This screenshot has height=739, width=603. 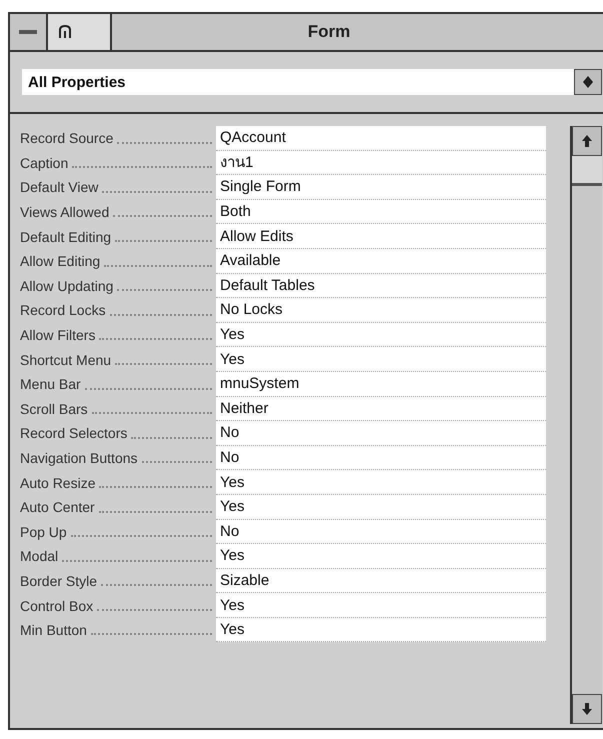 What do you see at coordinates (381, 310) in the screenshot?
I see `property-value: No Locks` at bounding box center [381, 310].